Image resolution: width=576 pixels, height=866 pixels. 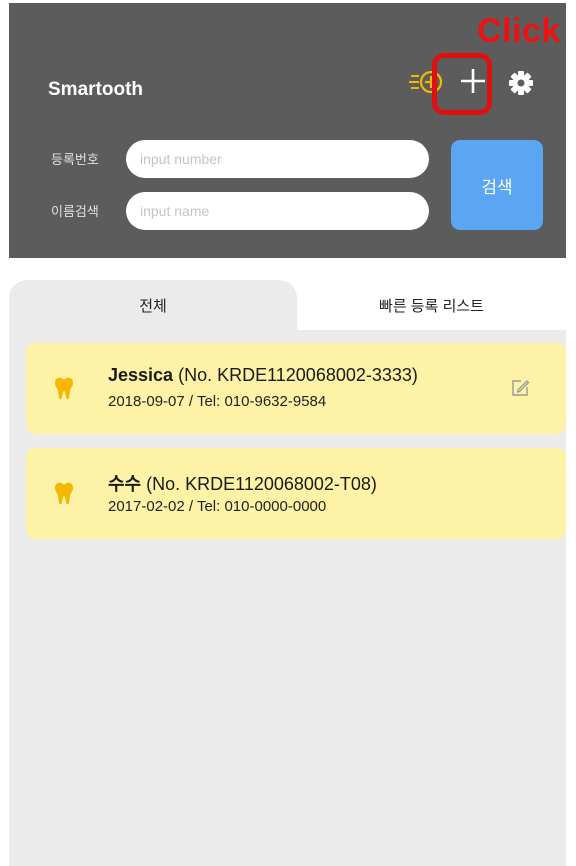 I want to click on click-highlight-box, so click(x=462, y=84).